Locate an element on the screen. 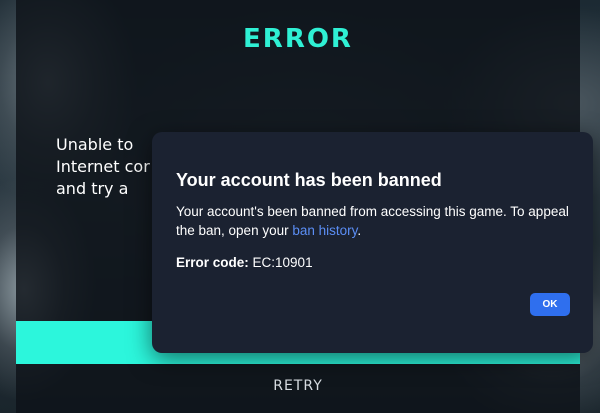 The width and height of the screenshot is (600, 413). error-code: Error code: EC:10901 is located at coordinates (244, 262).